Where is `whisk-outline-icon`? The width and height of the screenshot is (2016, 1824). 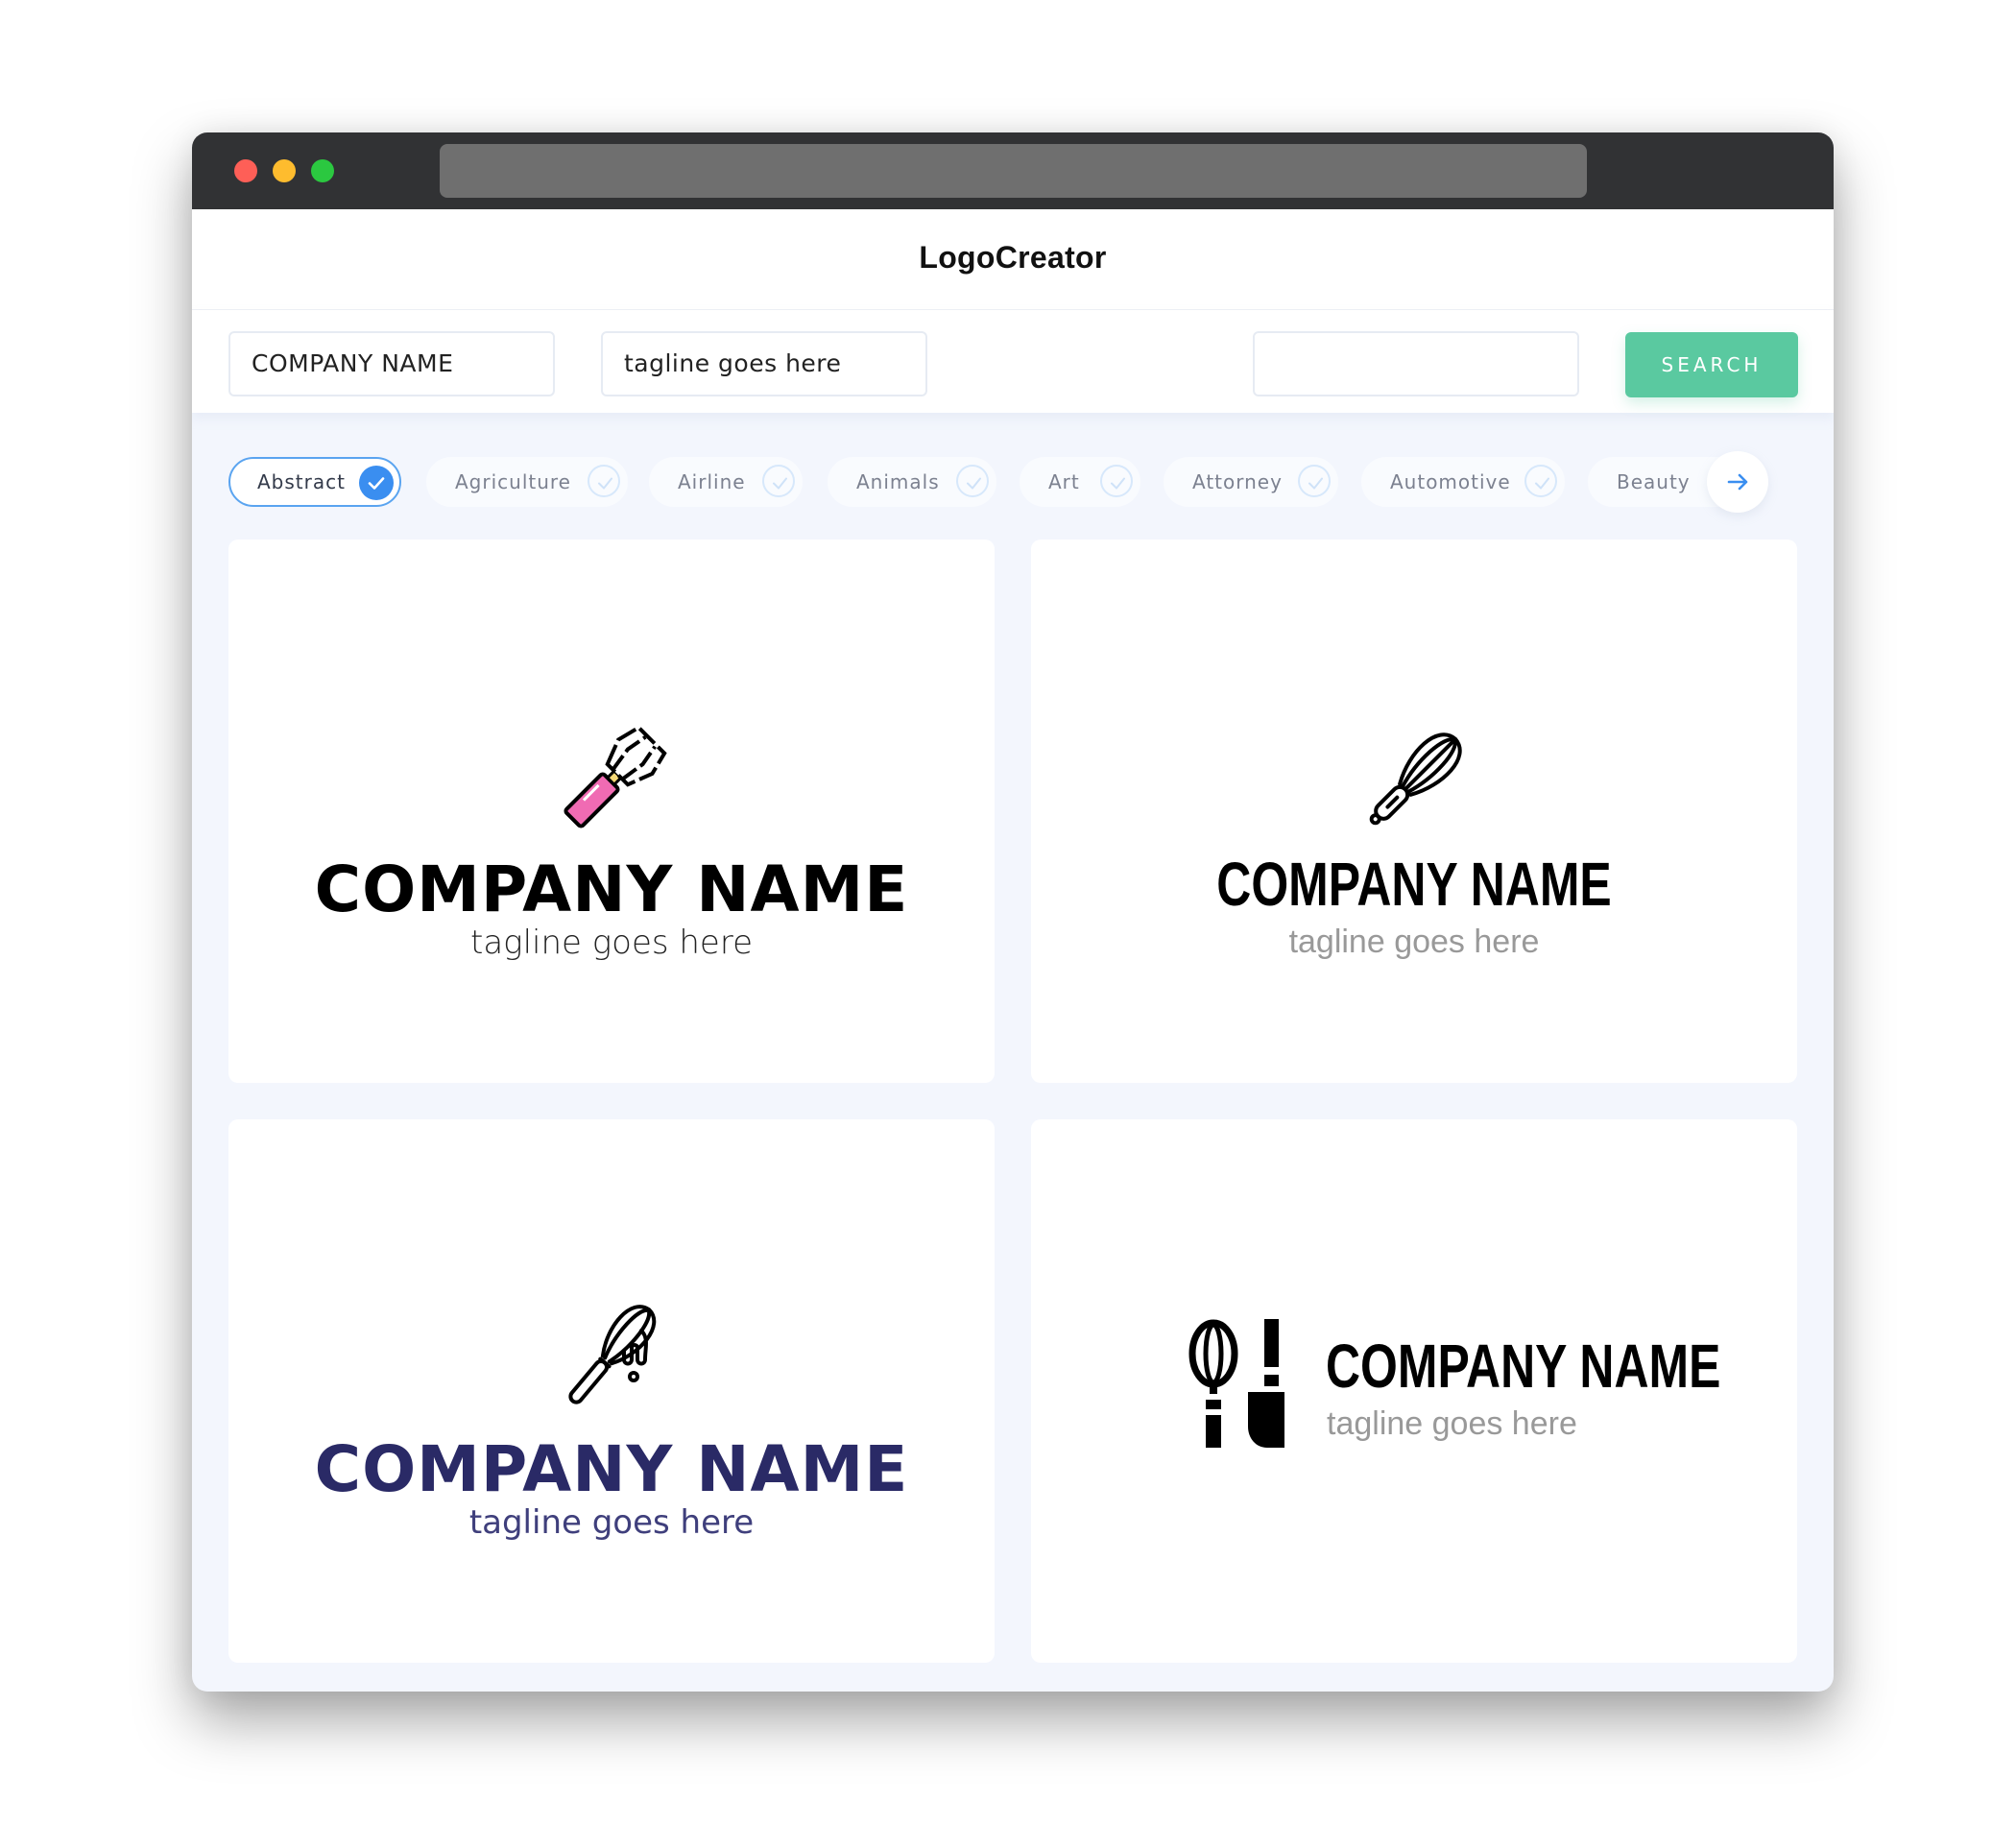
whisk-outline-icon is located at coordinates (1415, 779).